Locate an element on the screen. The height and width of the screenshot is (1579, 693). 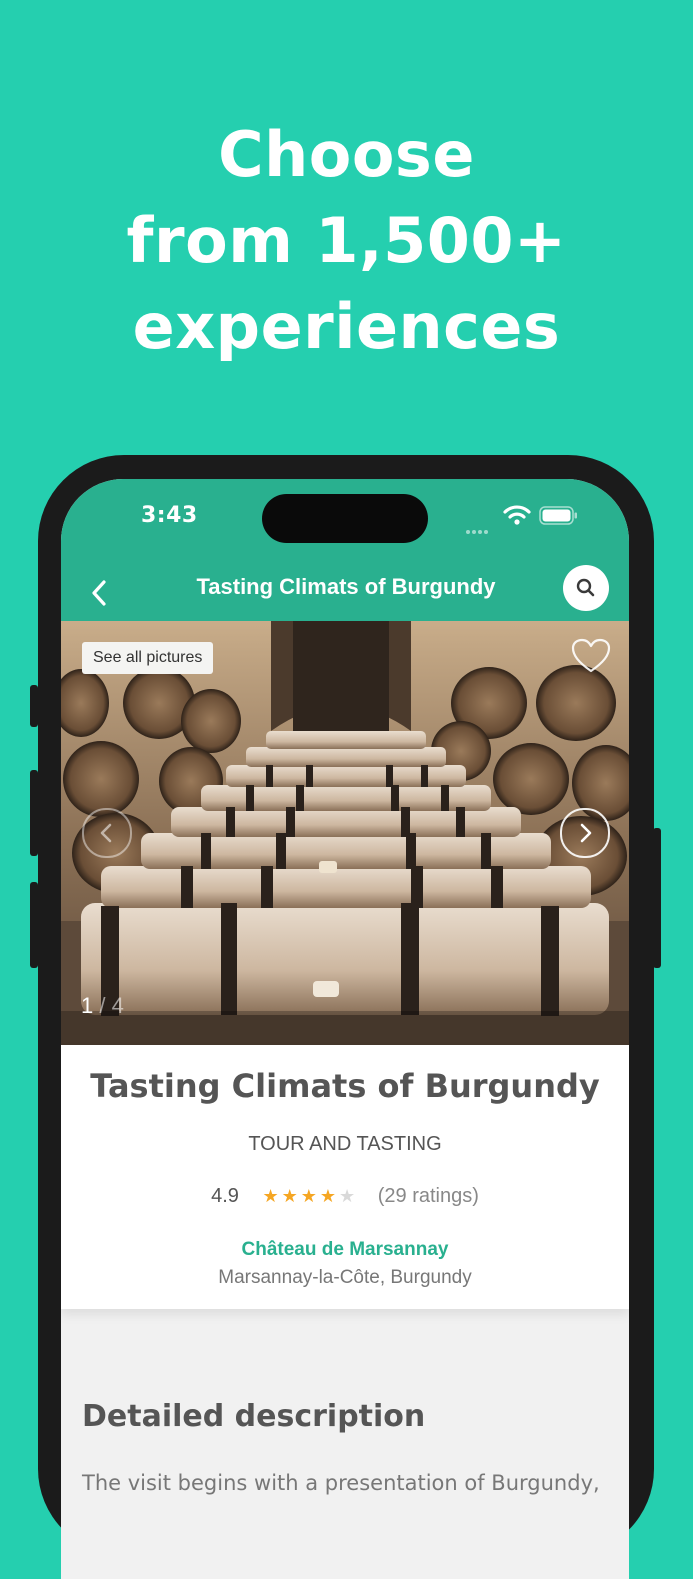
rating-stars: ★★★★★ is located at coordinates (310, 1196).